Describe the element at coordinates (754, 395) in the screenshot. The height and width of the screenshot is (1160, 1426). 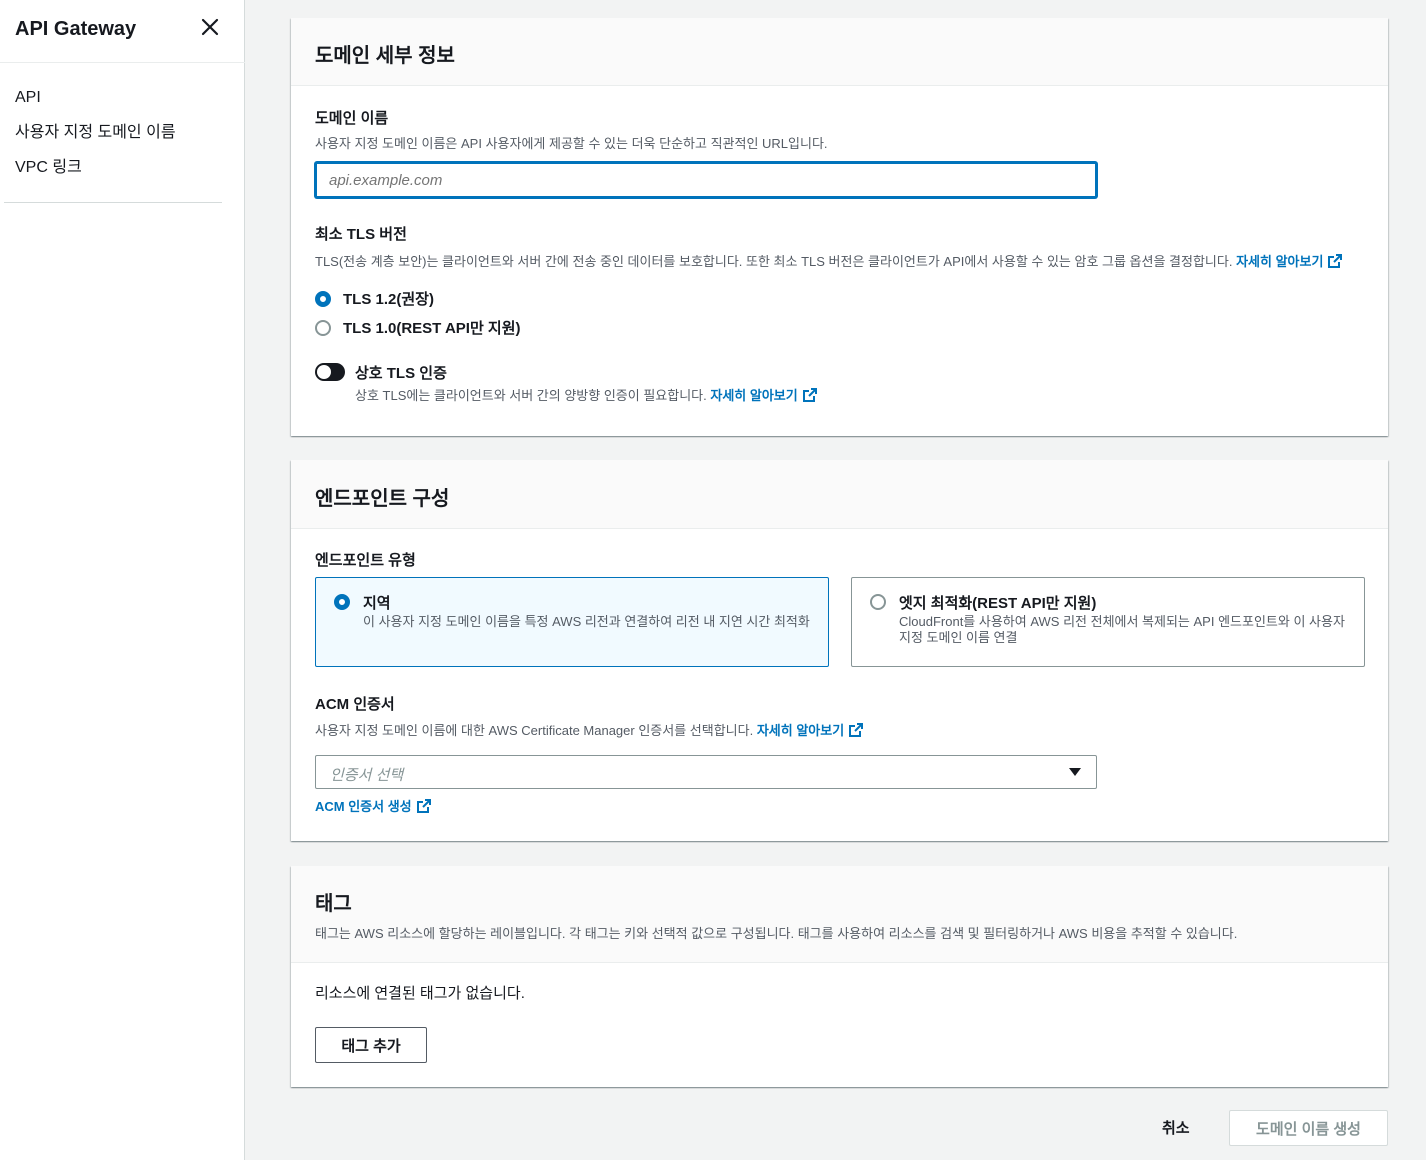
I see `mutual-tls-learn-more-label: 자세히 알아보기` at that location.